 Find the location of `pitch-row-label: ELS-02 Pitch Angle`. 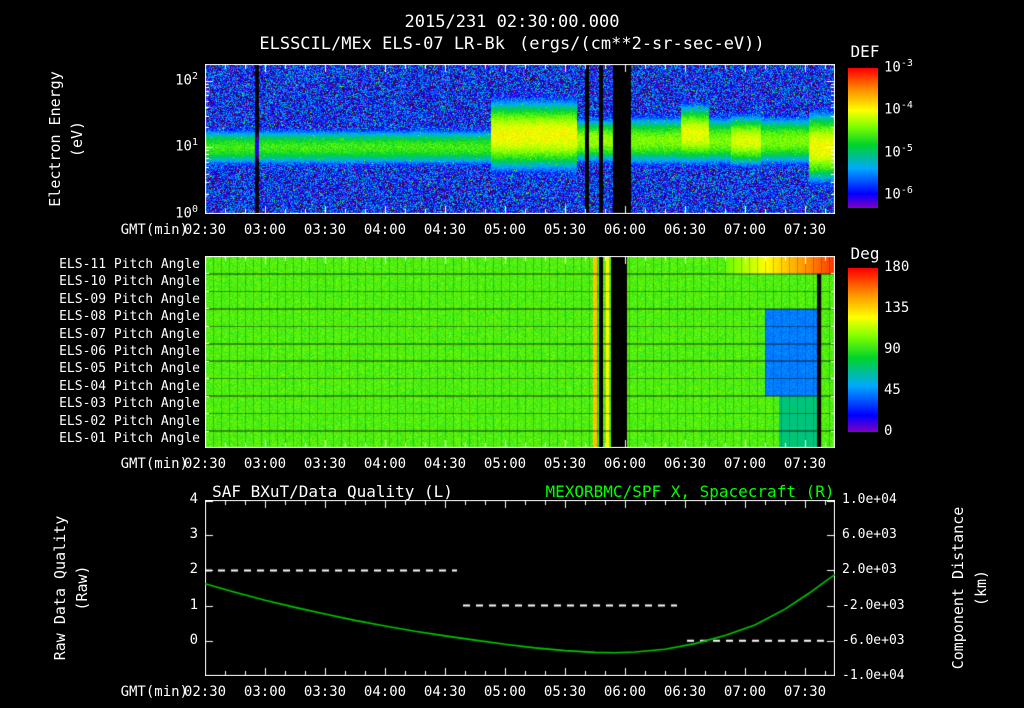

pitch-row-label: ELS-02 Pitch Angle is located at coordinates (129, 421).